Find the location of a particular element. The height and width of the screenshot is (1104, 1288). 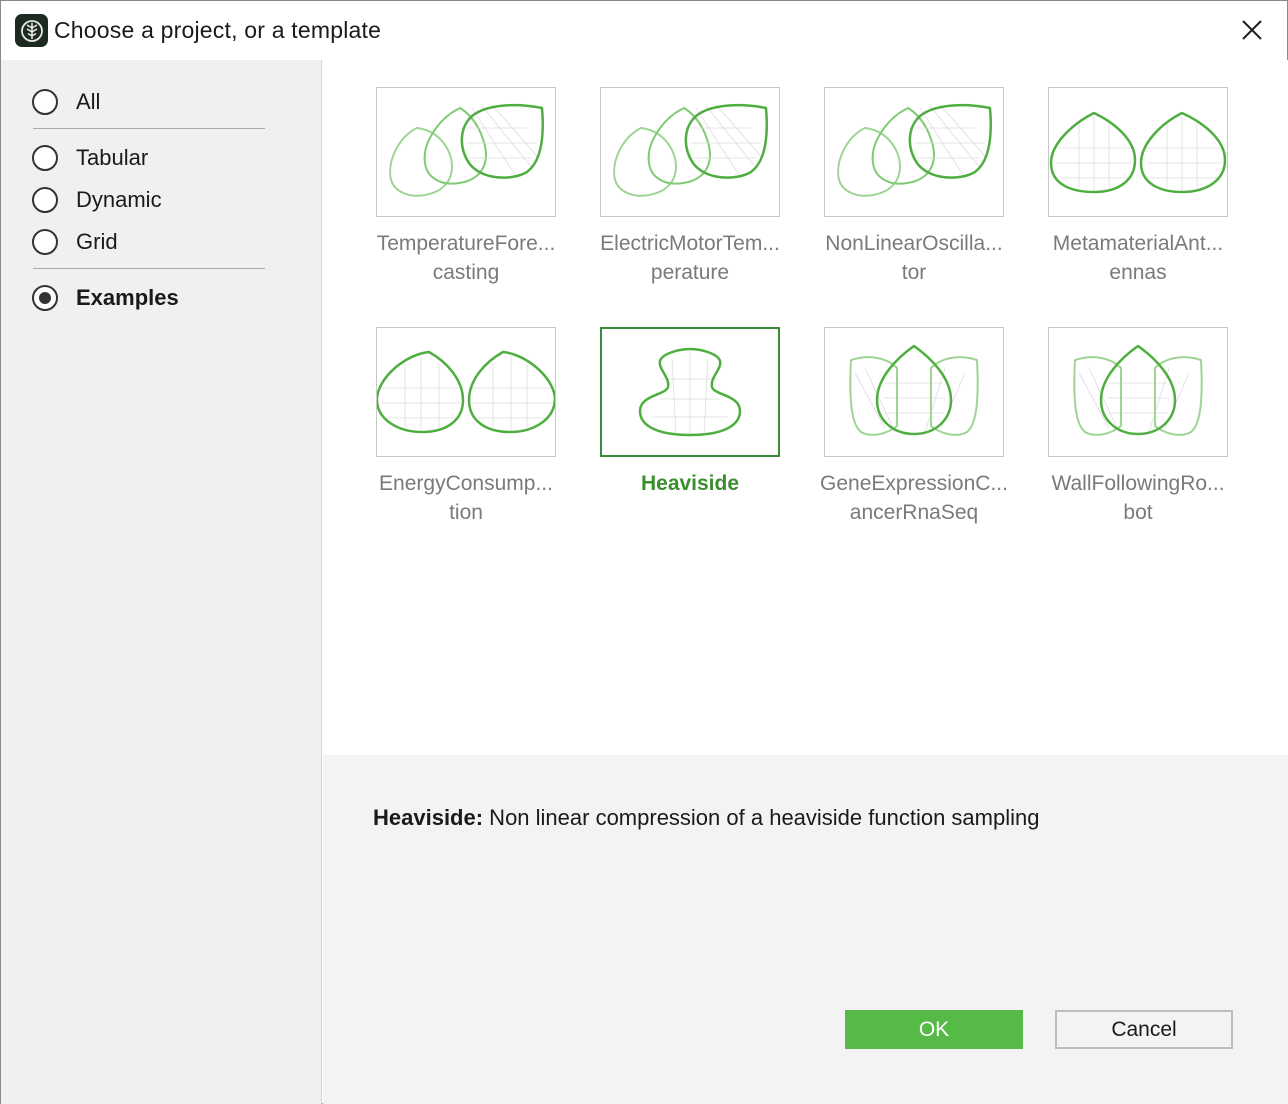

radio-label: All is located at coordinates (88, 101).